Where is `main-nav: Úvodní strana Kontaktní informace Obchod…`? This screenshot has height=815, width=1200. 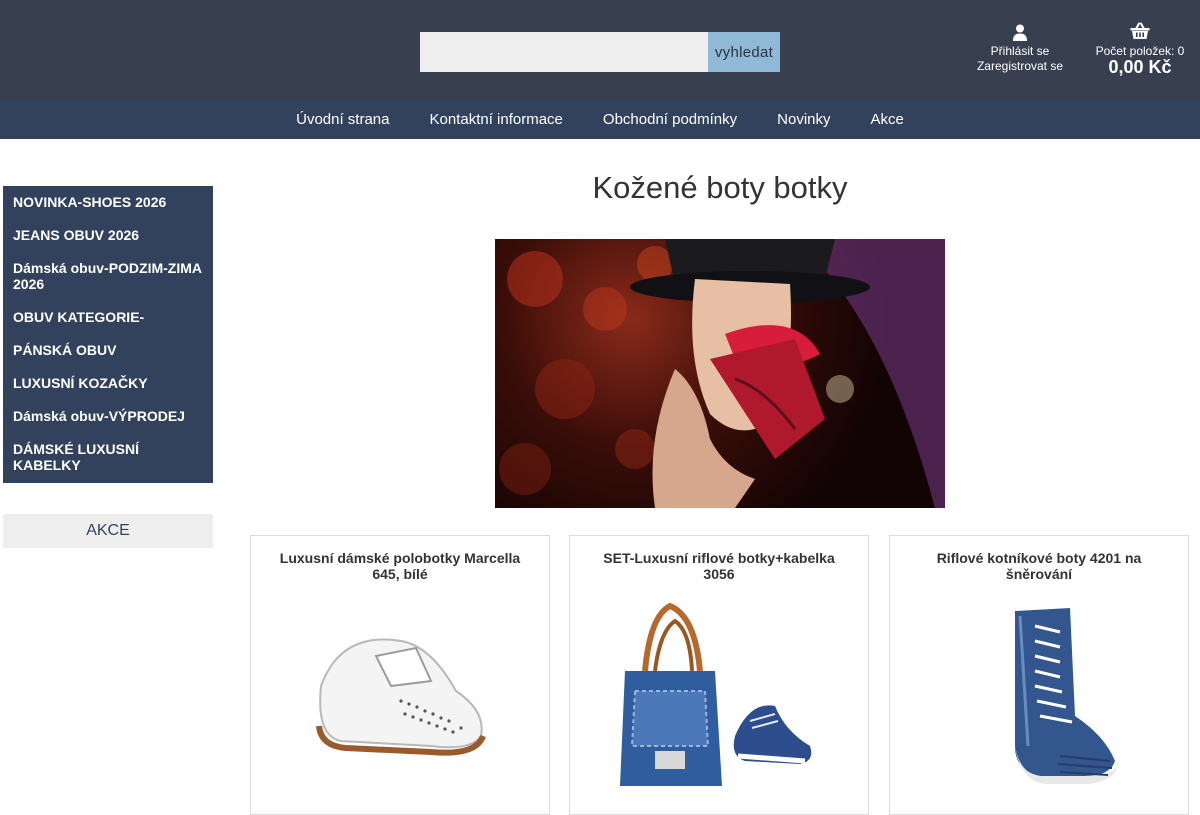 main-nav: Úvodní strana Kontaktní informace Obchod… is located at coordinates (600, 119).